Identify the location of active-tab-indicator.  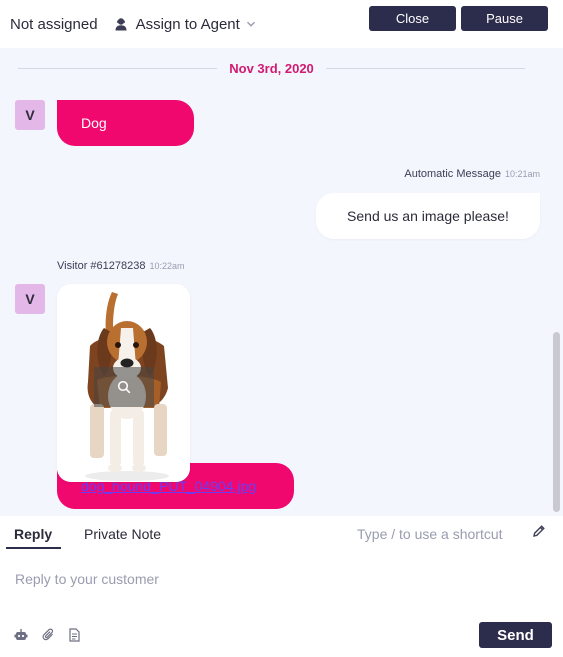
(33, 548).